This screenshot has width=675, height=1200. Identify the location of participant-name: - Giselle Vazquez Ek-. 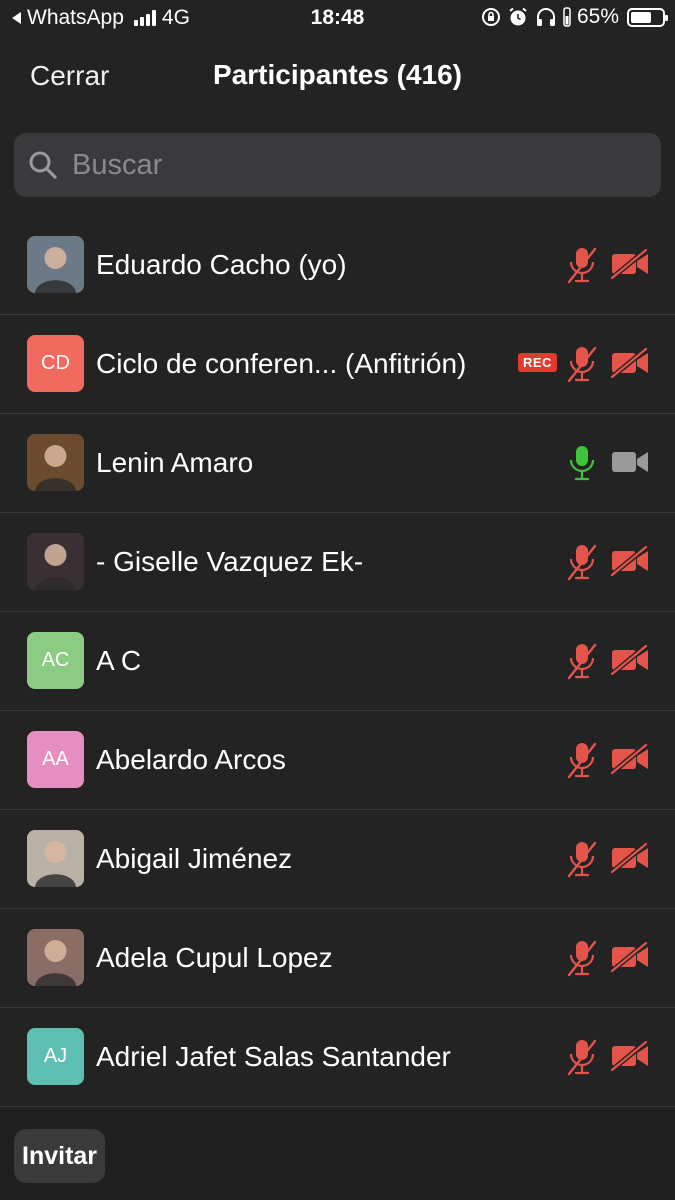
(230, 561).